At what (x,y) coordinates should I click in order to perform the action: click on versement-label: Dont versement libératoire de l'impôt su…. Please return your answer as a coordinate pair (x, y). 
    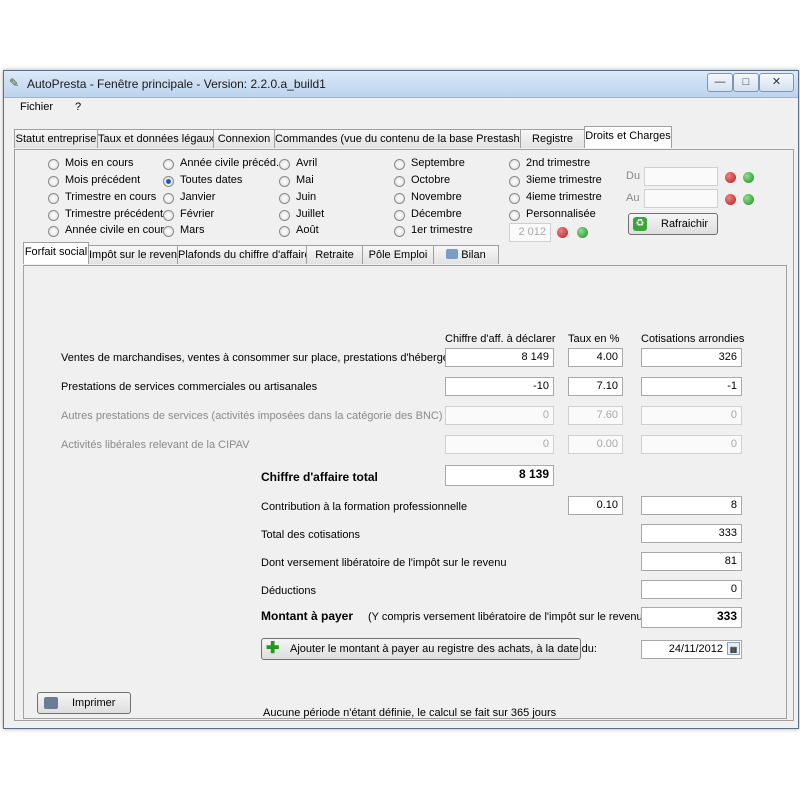
    Looking at the image, I should click on (384, 563).